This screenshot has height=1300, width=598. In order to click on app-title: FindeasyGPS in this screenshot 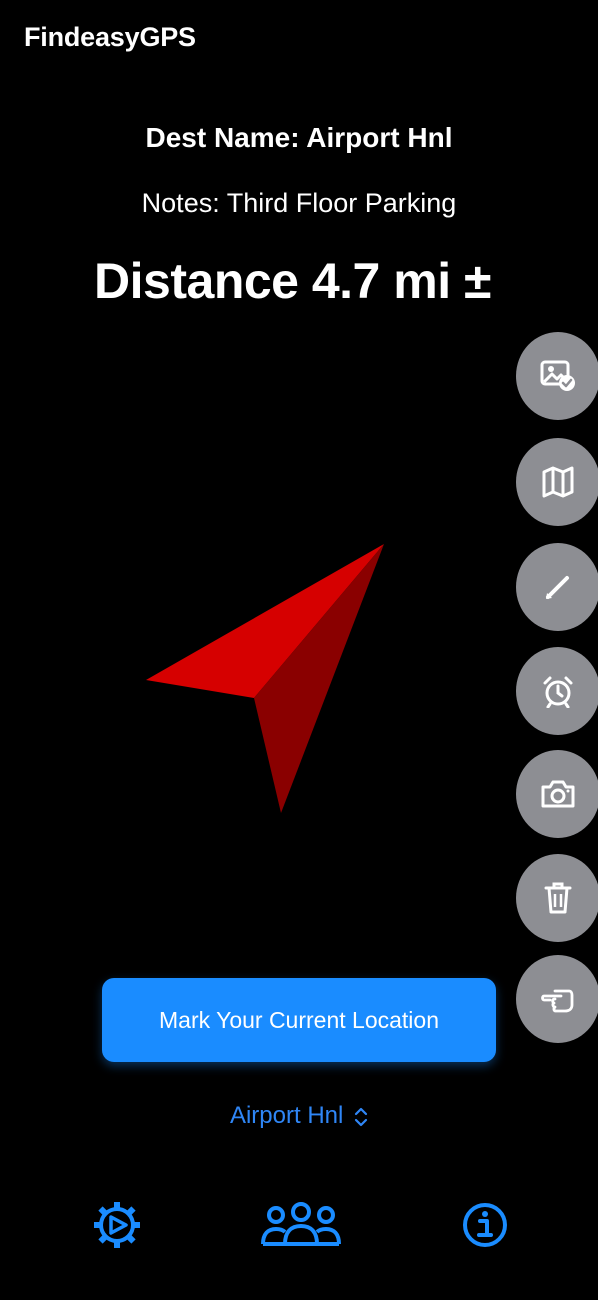, I will do `click(110, 37)`.